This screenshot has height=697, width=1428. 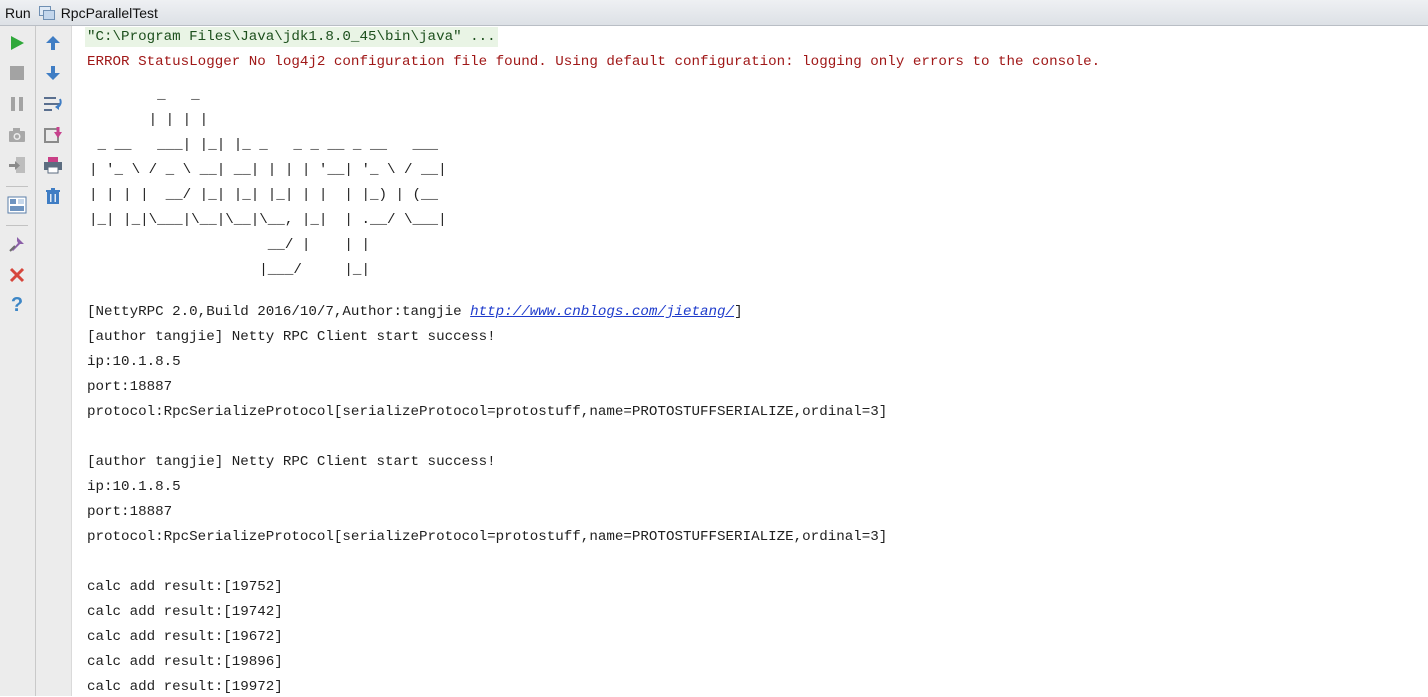 I want to click on help-icon: ?, so click(x=17, y=305).